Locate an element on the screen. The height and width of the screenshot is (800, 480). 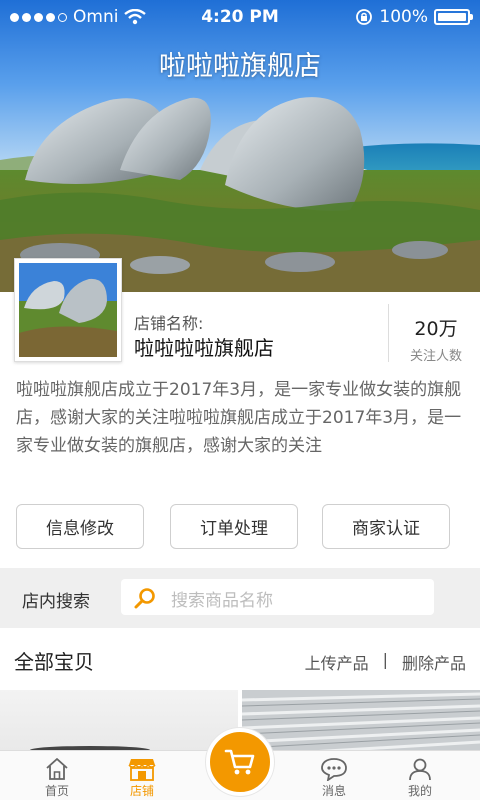
items-actions: 上传产品 | 删除产品 is located at coordinates (385, 662).